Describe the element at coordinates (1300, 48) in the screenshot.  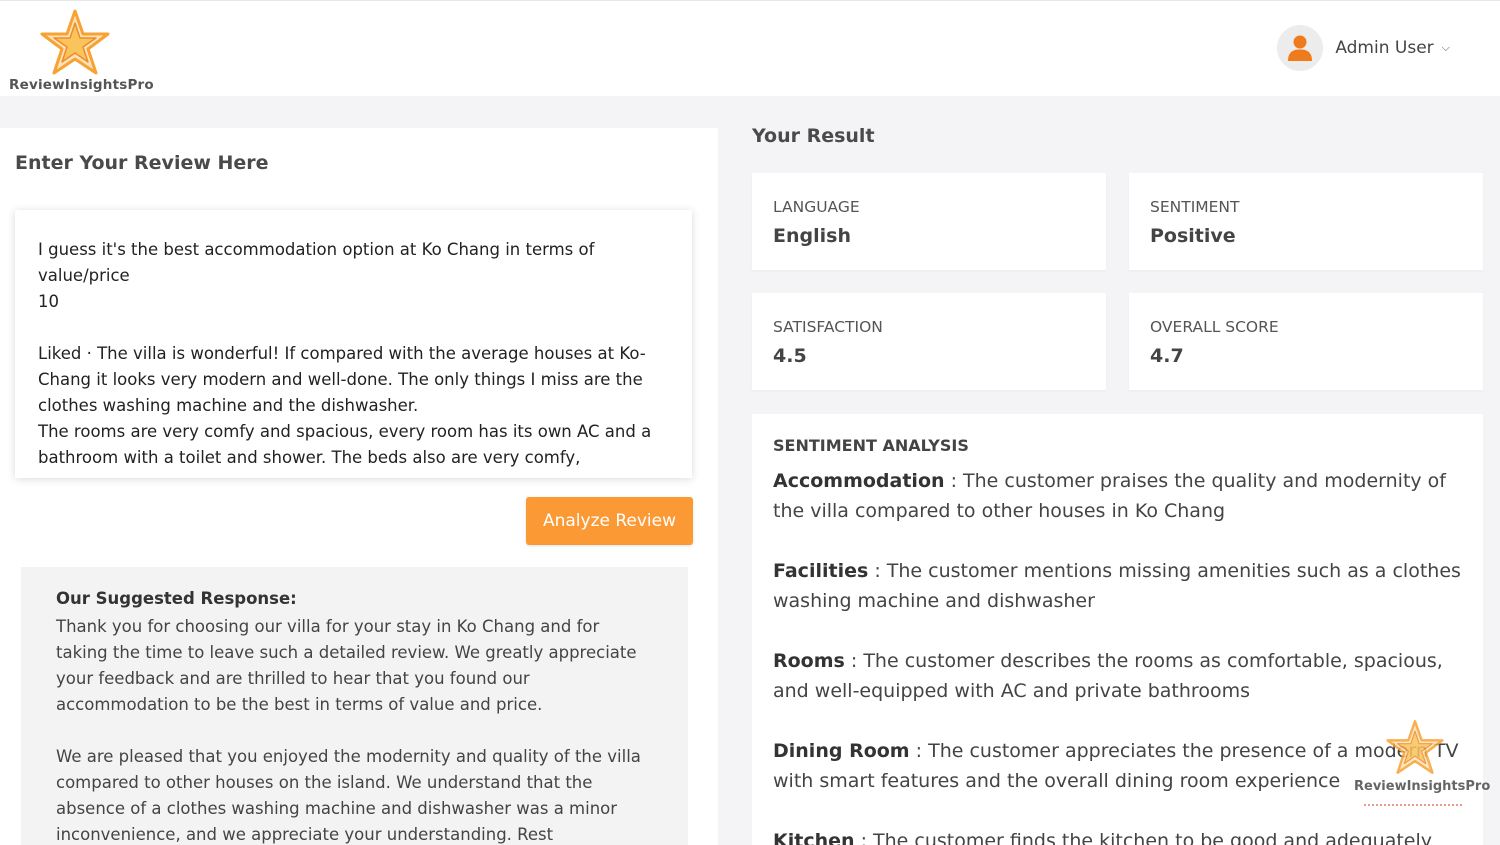
I see `user-avatar-icon` at that location.